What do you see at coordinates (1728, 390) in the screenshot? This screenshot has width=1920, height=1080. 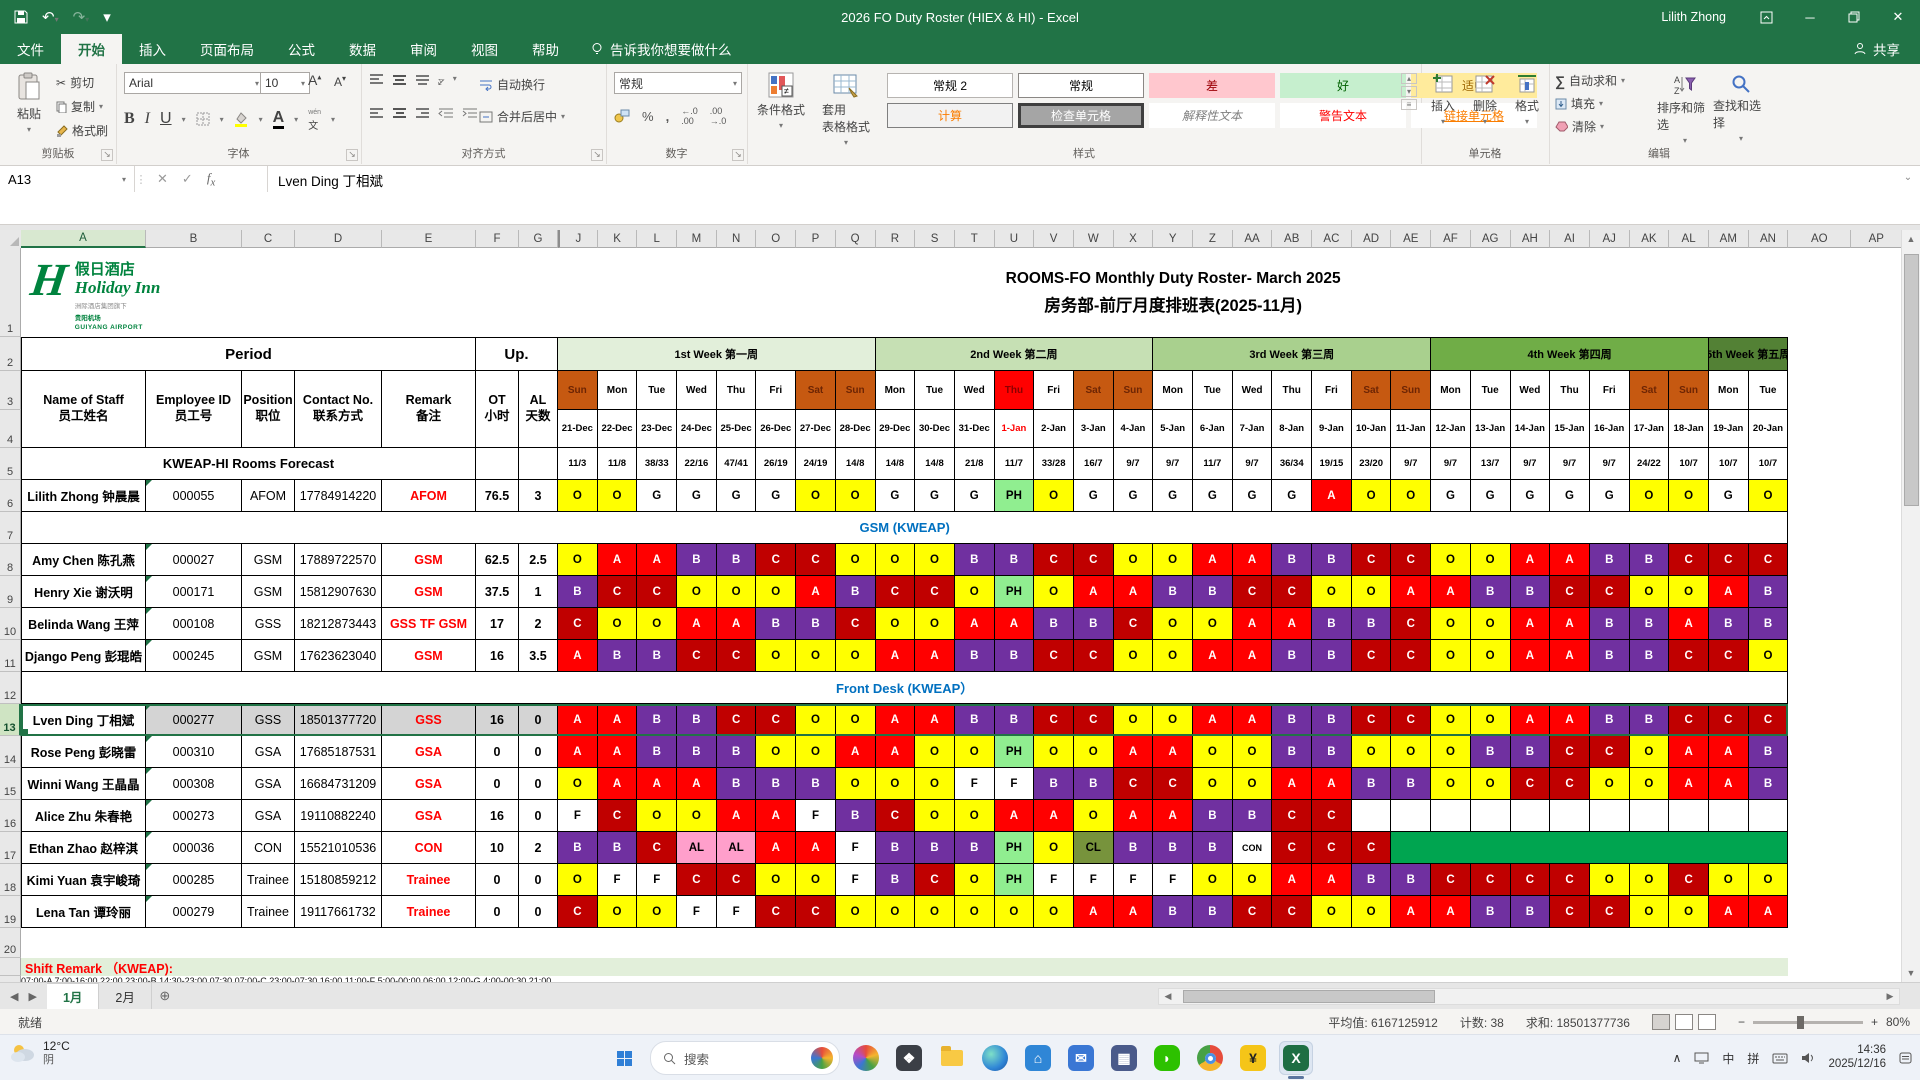 I see `day-name-cell: Mon` at bounding box center [1728, 390].